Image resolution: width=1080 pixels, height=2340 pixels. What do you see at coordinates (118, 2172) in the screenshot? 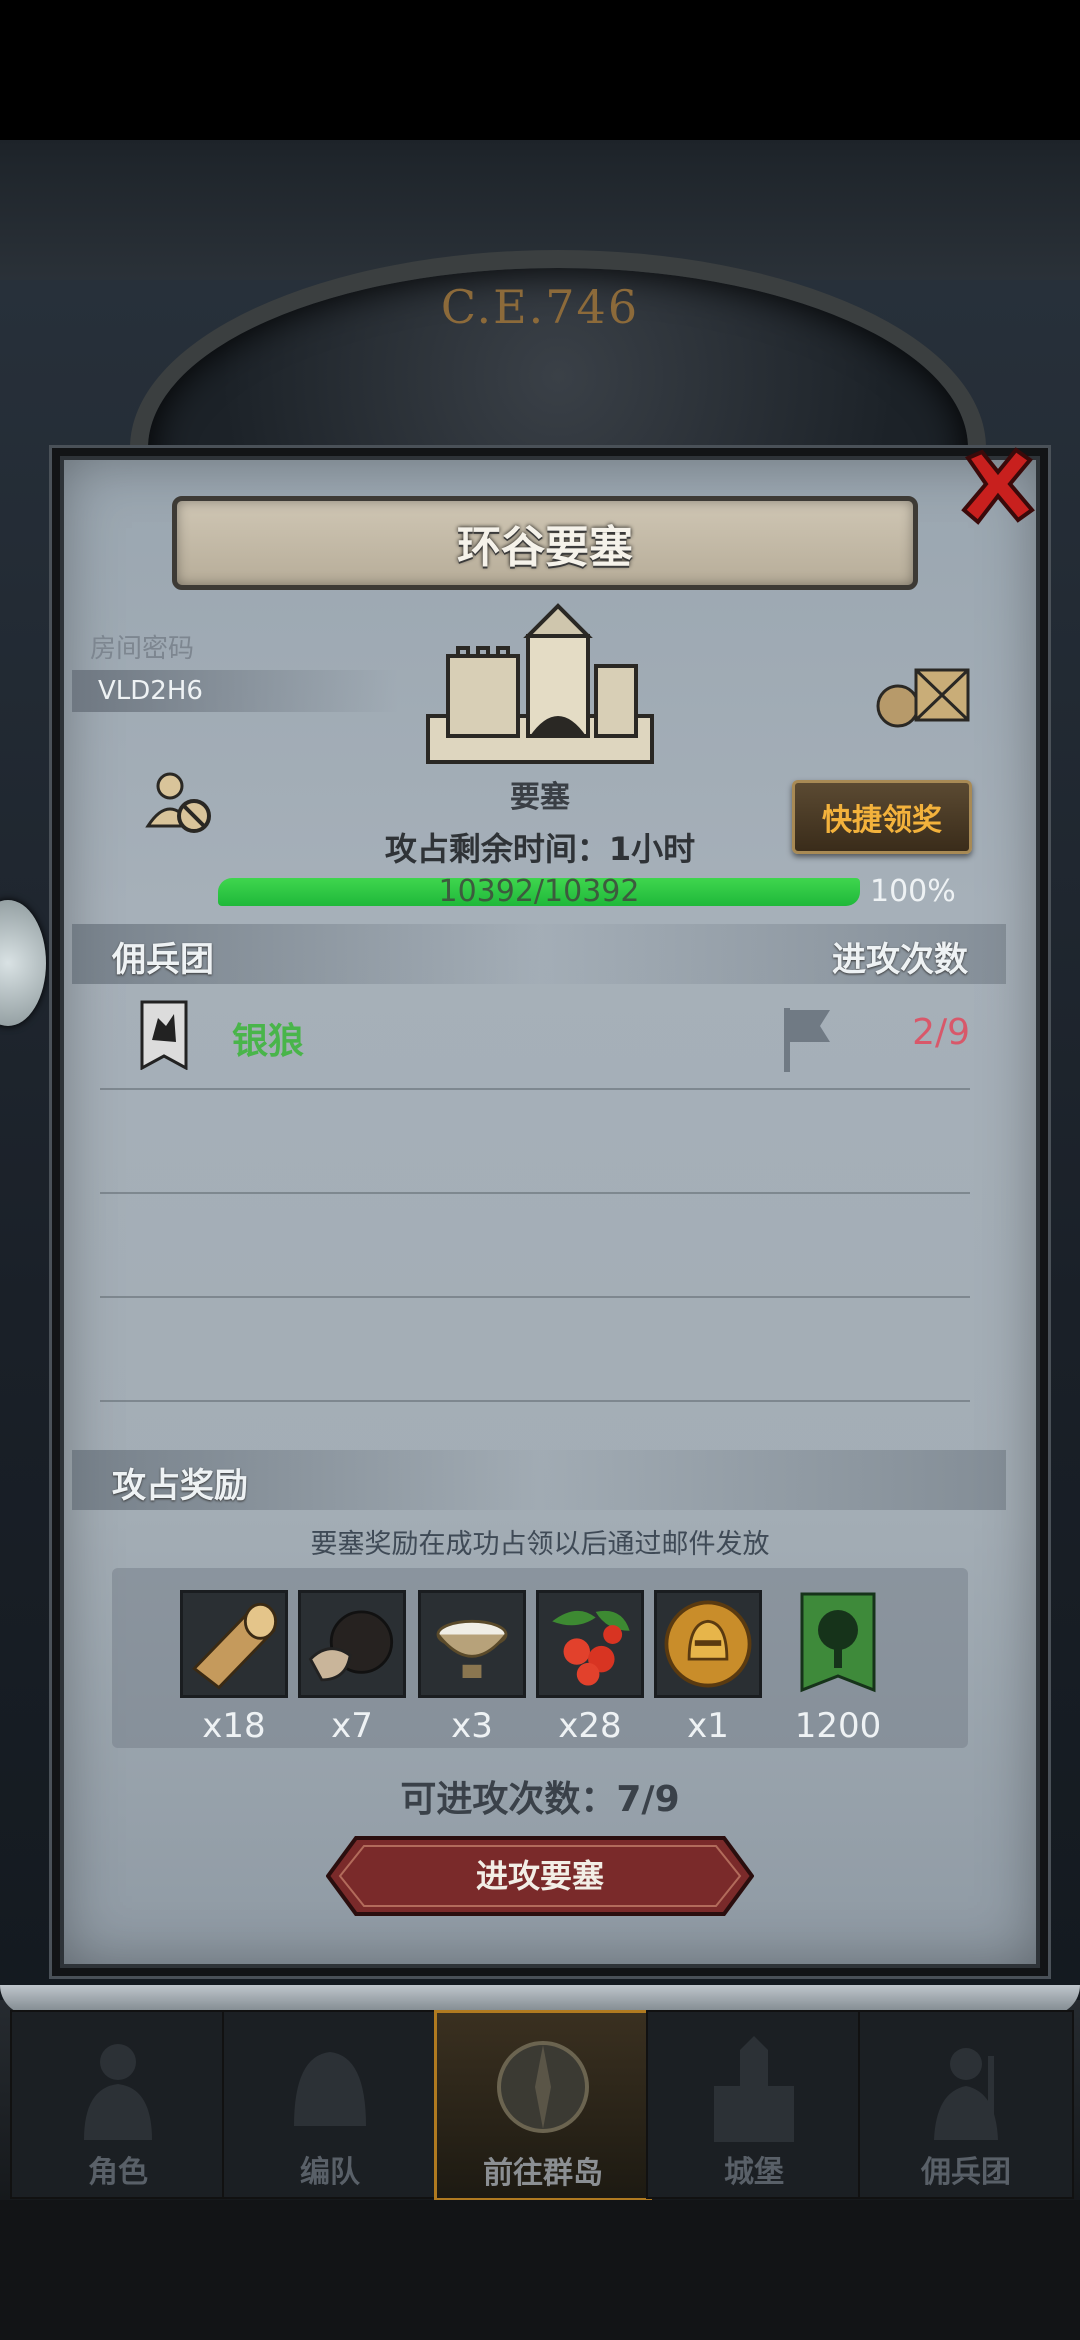
I see `nav-label: 角色` at bounding box center [118, 2172].